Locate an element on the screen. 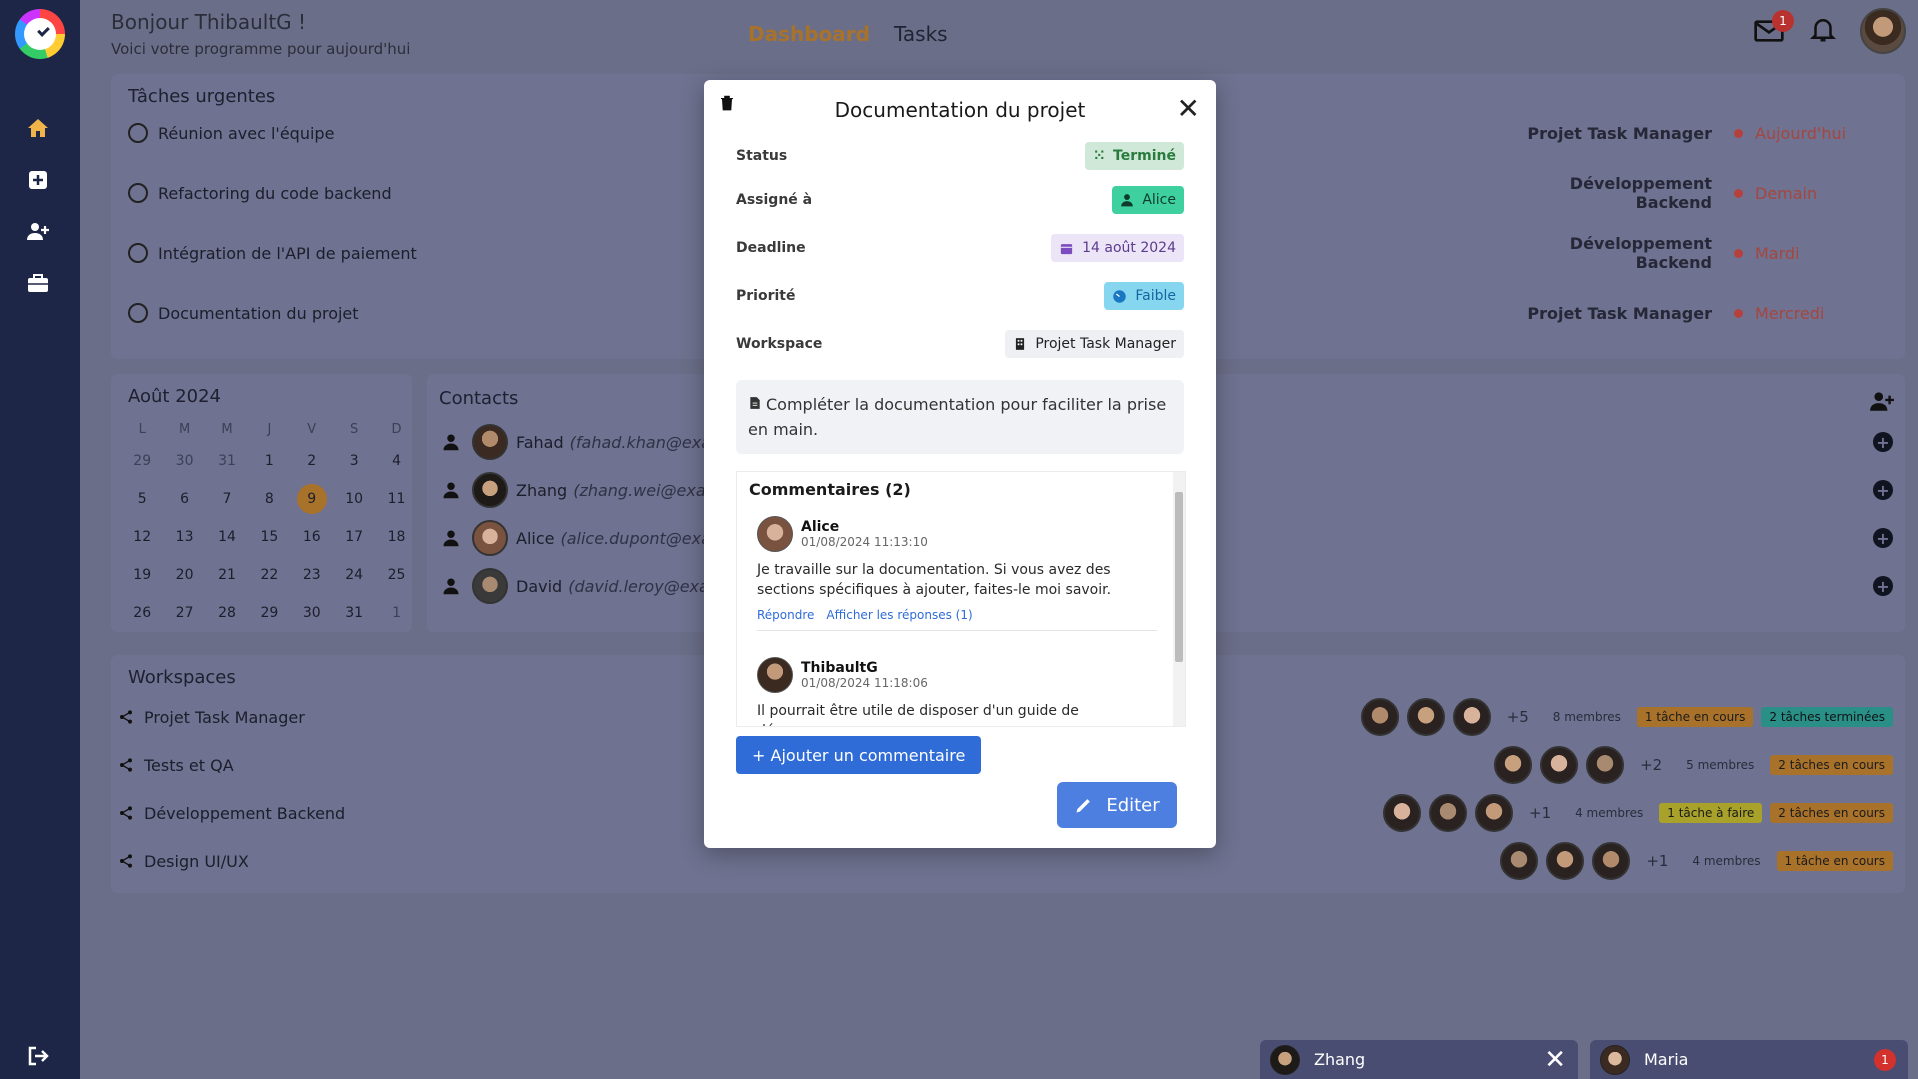  app-logo is located at coordinates (40, 34).